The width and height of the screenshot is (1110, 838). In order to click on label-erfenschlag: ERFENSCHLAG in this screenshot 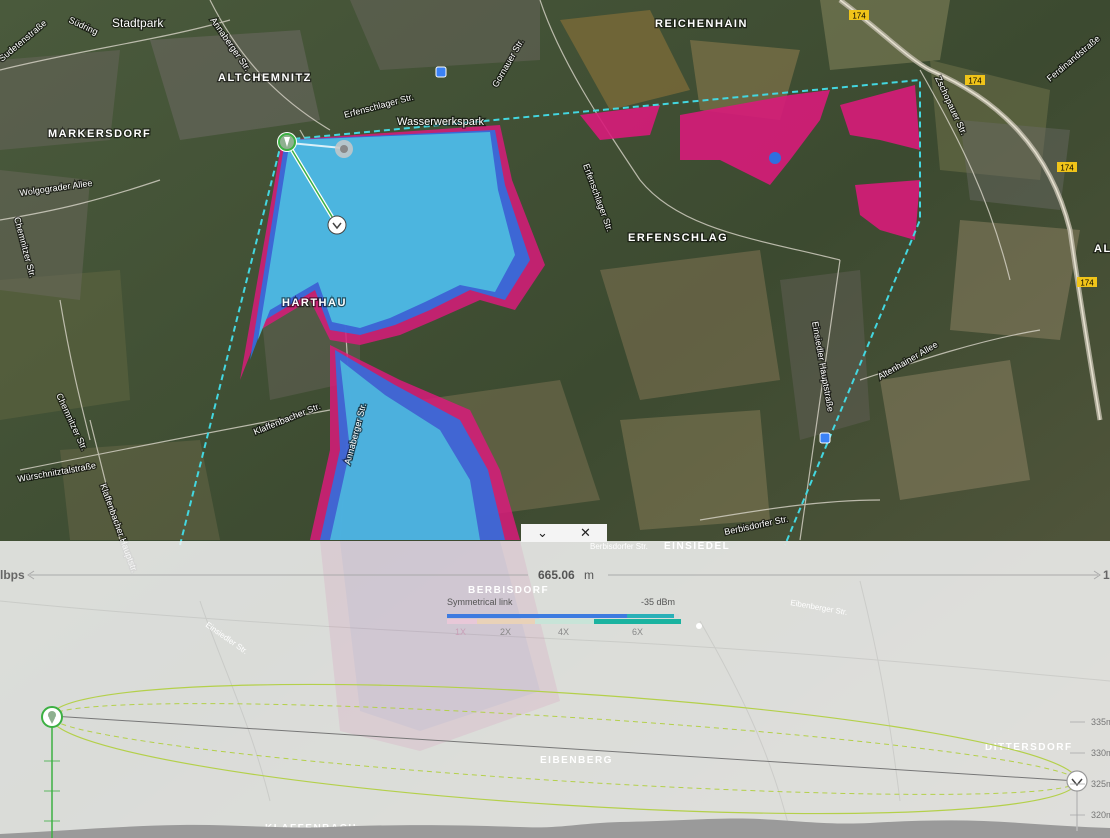, I will do `click(678, 238)`.